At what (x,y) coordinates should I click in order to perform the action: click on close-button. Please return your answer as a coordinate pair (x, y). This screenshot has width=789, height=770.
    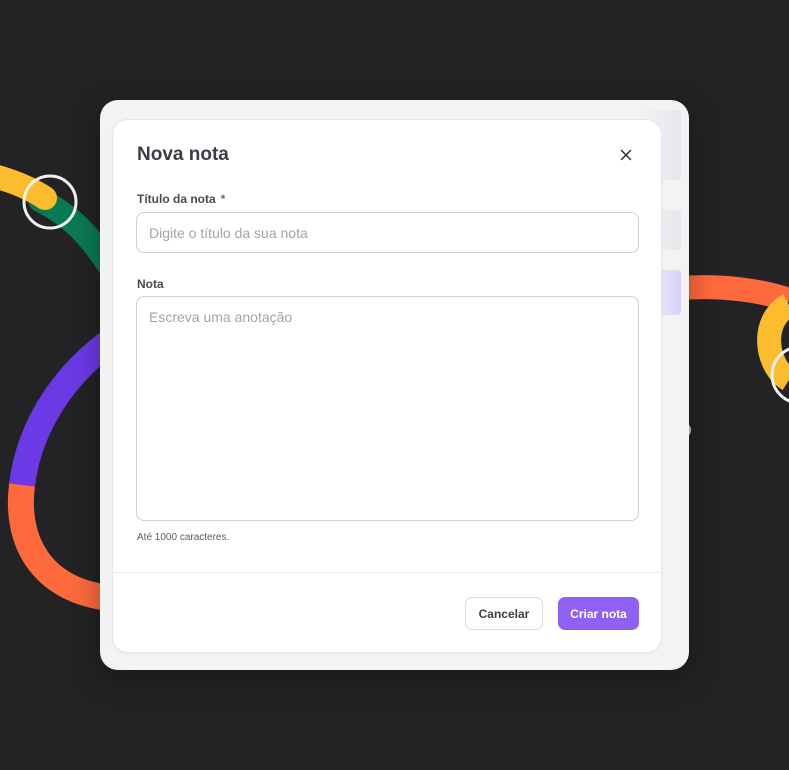
    Looking at the image, I should click on (626, 155).